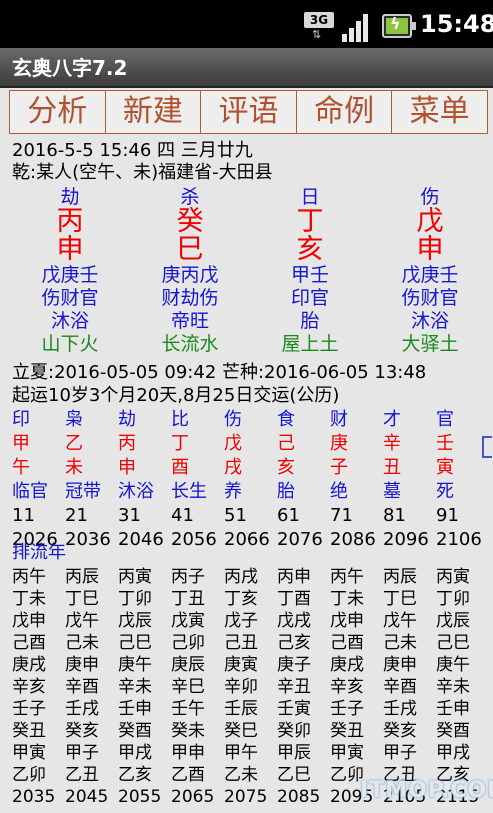 The image size is (493, 813). What do you see at coordinates (249, 112) in the screenshot?
I see `menu-comment-button: 评语` at bounding box center [249, 112].